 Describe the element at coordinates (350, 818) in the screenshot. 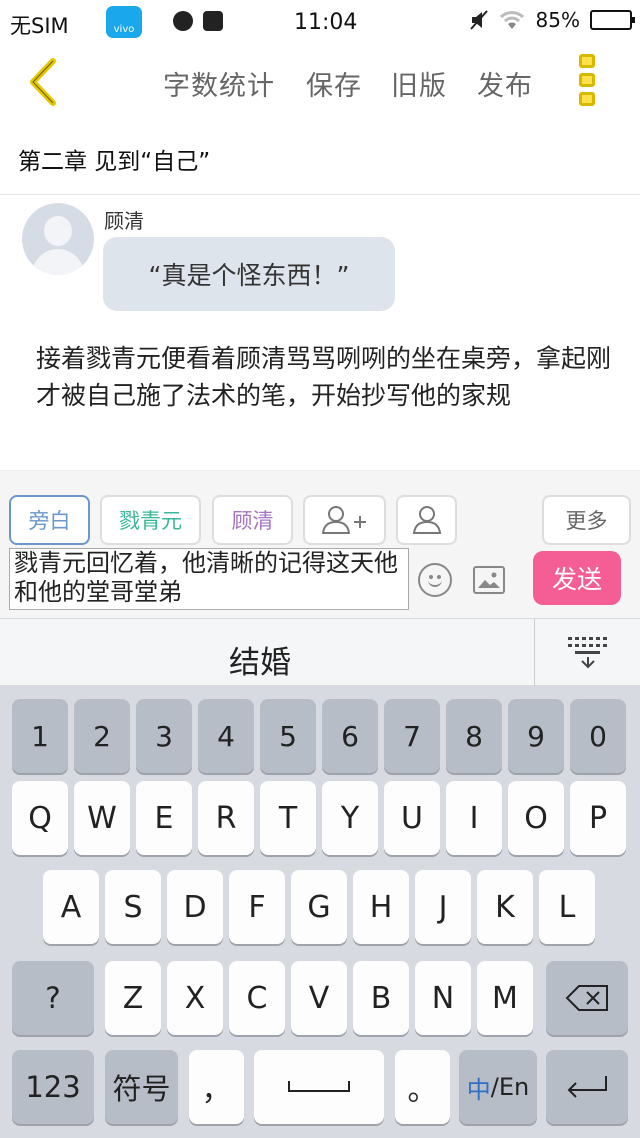

I see `key-y: Y` at that location.